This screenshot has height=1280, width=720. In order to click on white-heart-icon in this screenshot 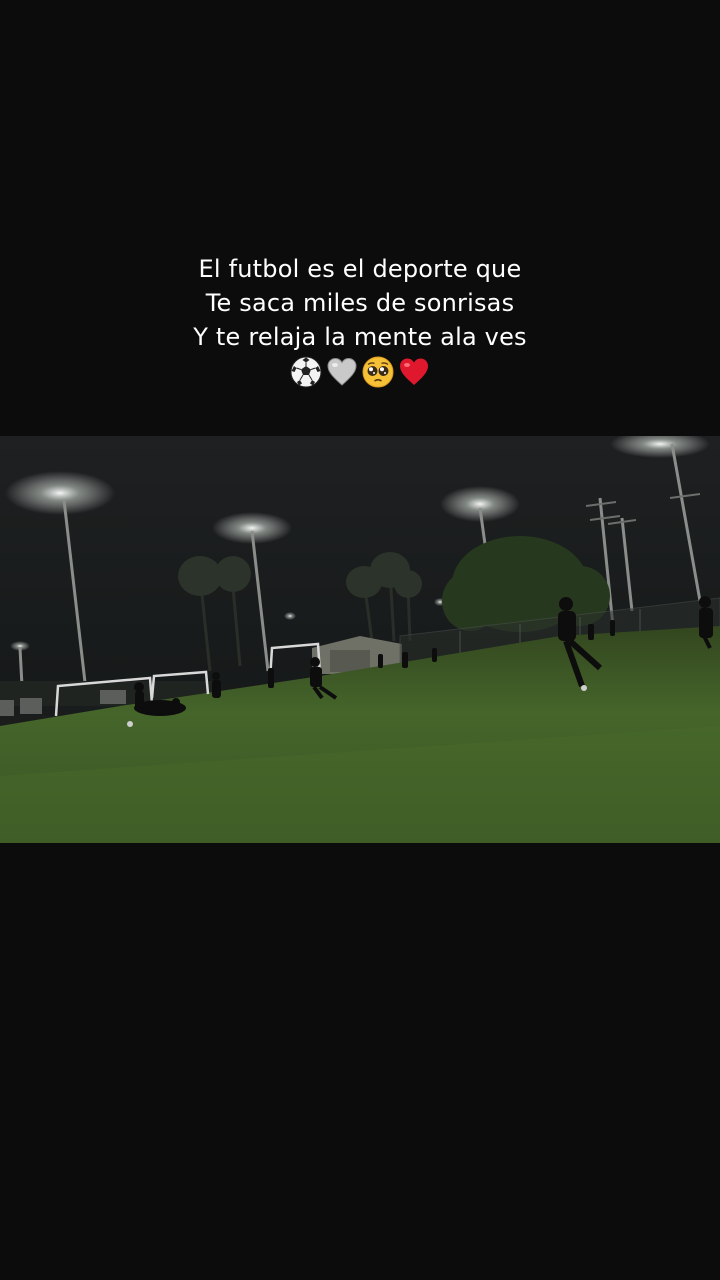, I will do `click(342, 371)`.